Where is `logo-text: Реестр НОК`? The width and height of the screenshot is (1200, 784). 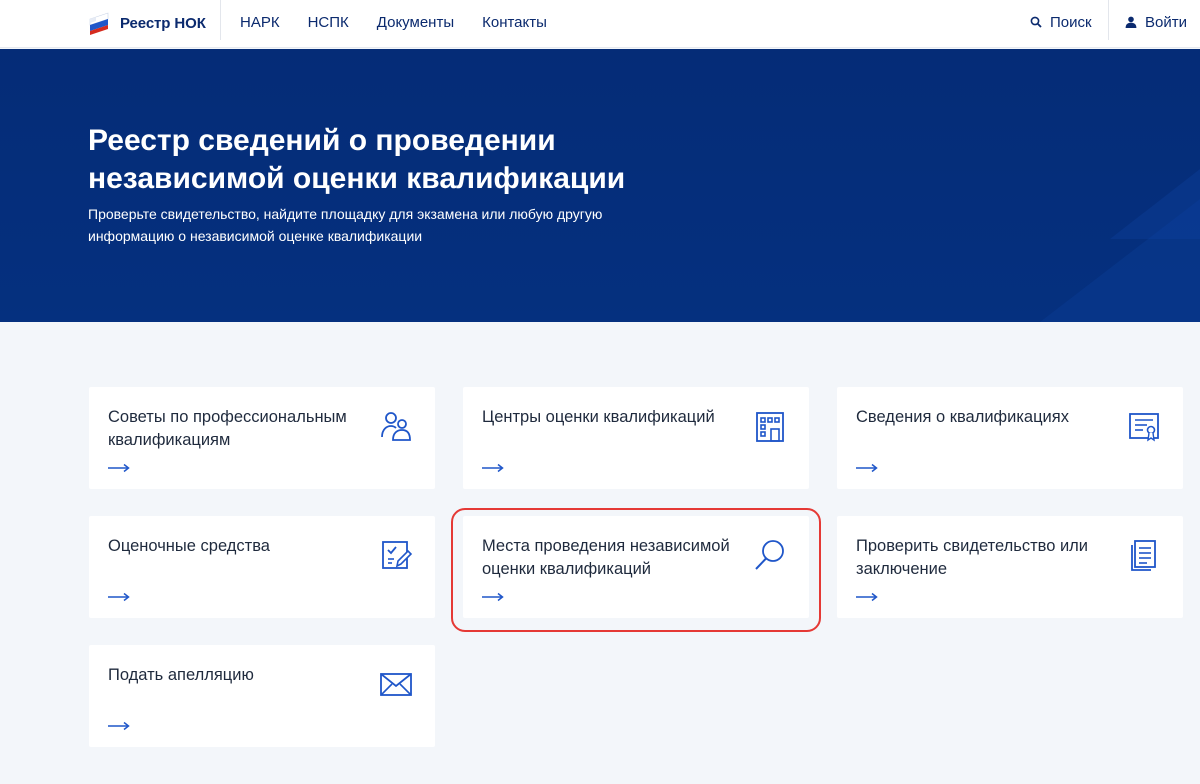
logo-text: Реестр НОК is located at coordinates (163, 23).